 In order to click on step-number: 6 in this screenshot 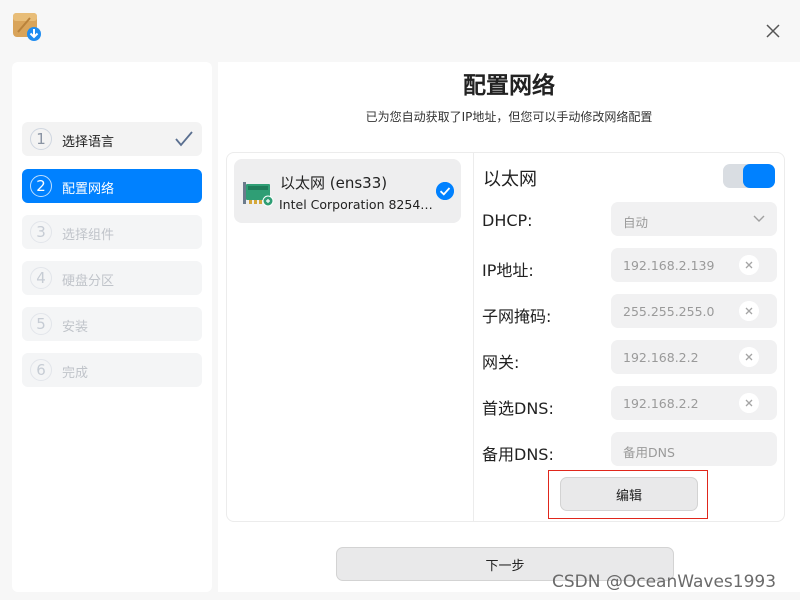, I will do `click(41, 370)`.